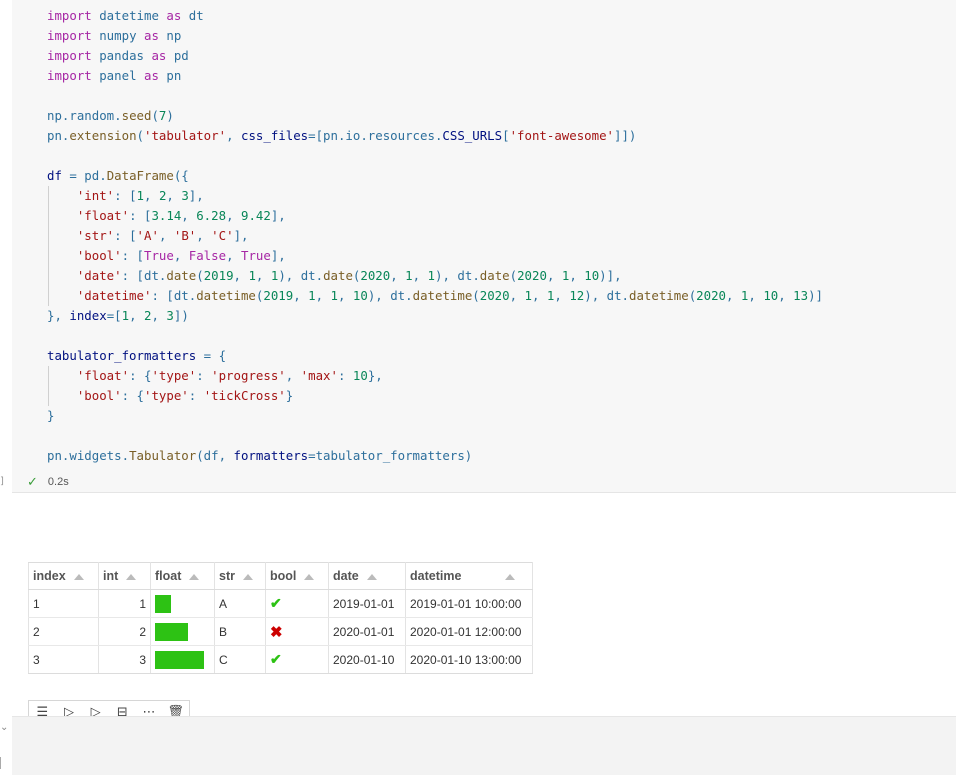  I want to click on code-token: (, so click(476, 295).